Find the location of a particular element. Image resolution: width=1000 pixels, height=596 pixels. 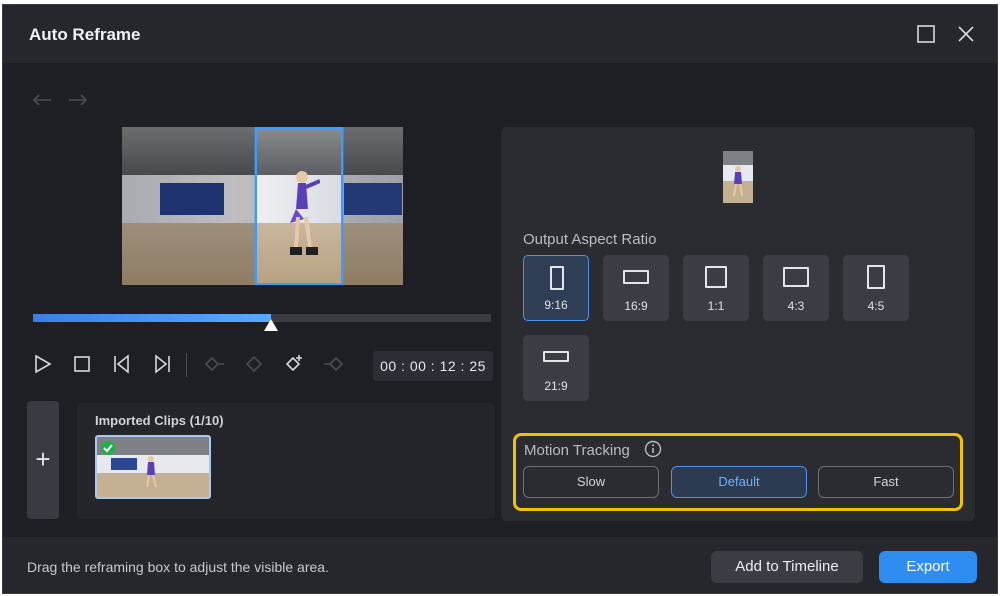

undo-button is located at coordinates (42, 96).